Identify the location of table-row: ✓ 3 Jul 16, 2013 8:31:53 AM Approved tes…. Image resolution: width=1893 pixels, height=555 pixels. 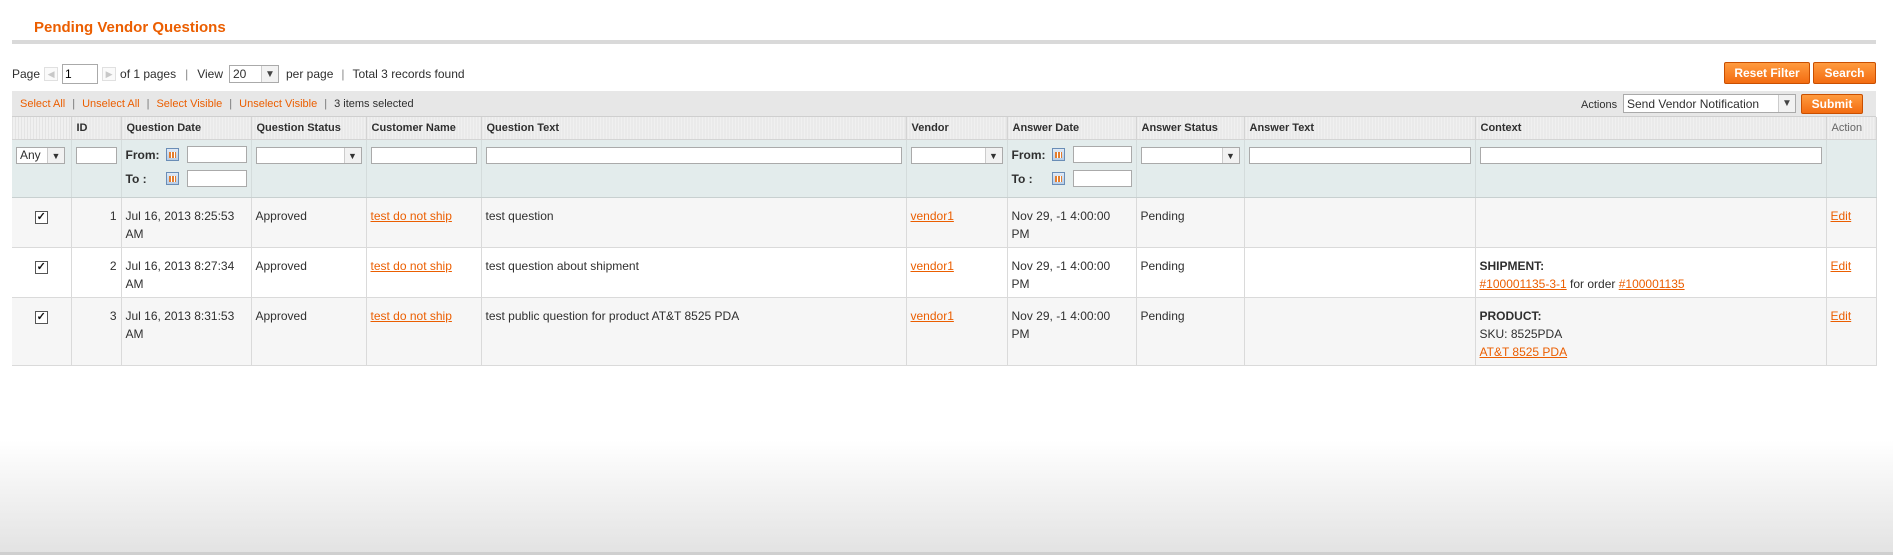
(944, 331).